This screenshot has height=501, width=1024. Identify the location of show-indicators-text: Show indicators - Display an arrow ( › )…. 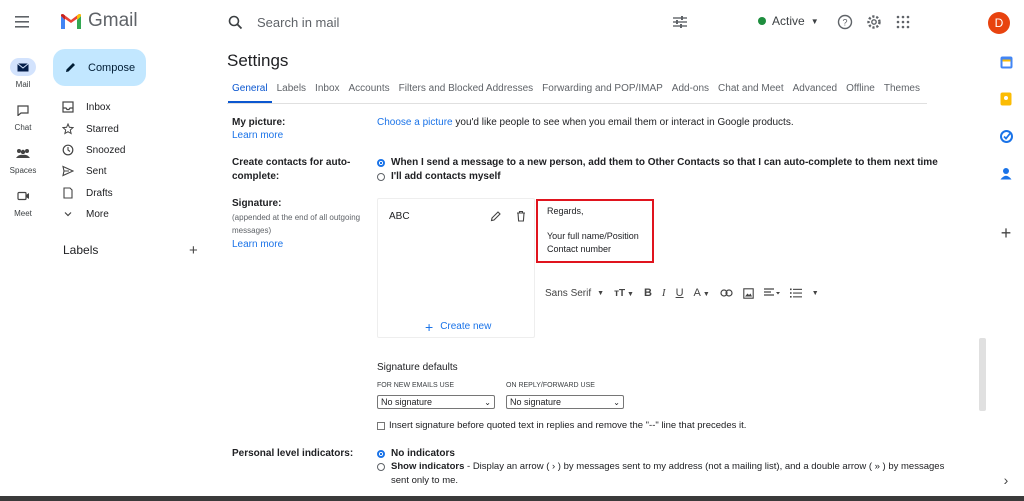
(667, 466).